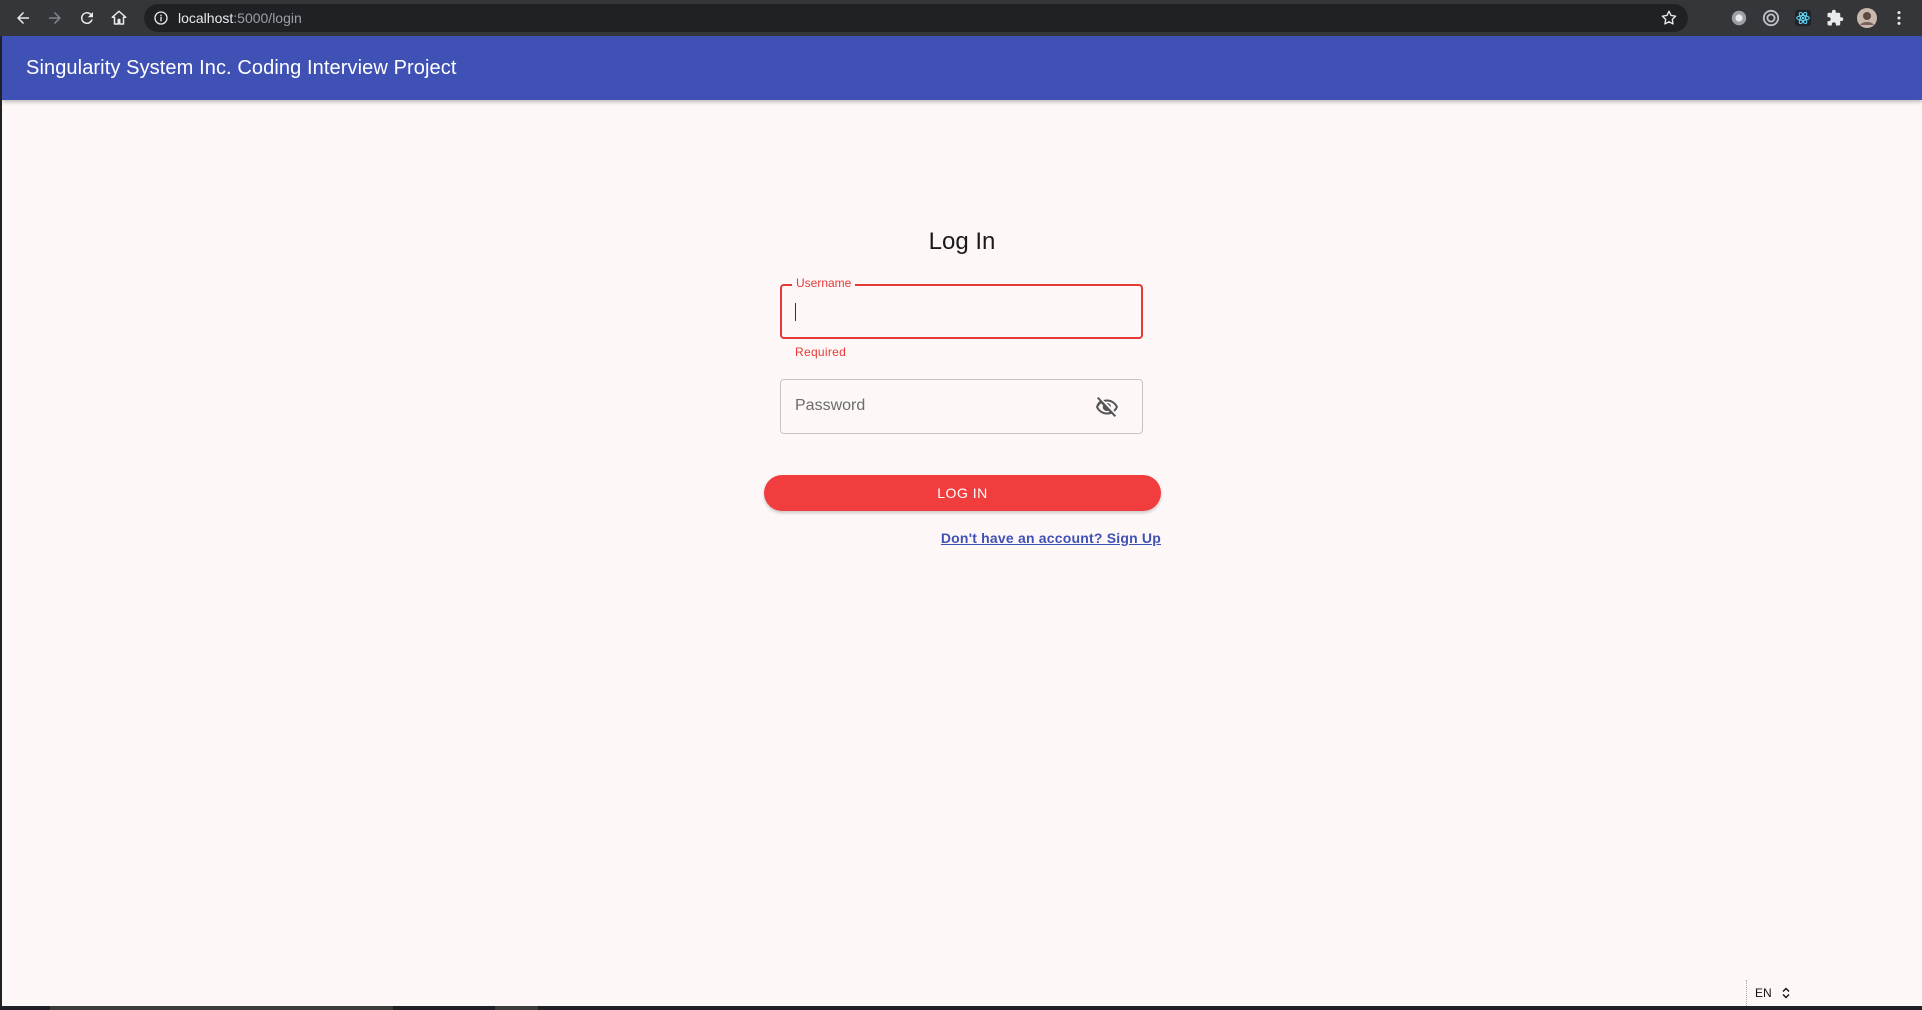 Image resolution: width=1922 pixels, height=1010 pixels. What do you see at coordinates (916, 18) in the screenshot?
I see `address-bar: localhost:5000/login` at bounding box center [916, 18].